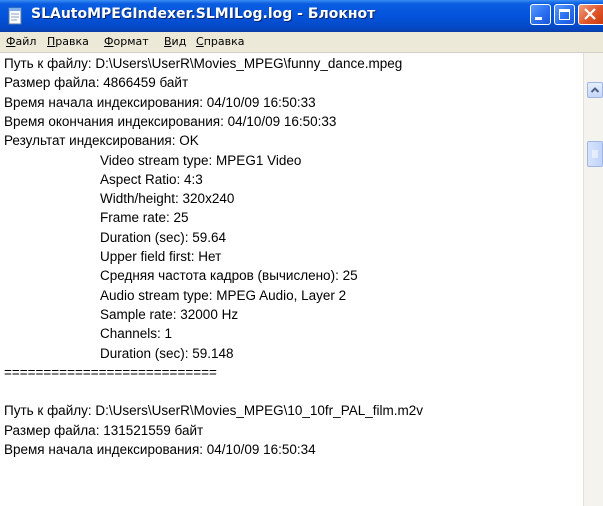 The image size is (603, 506). I want to click on maximize-icon, so click(564, 14).